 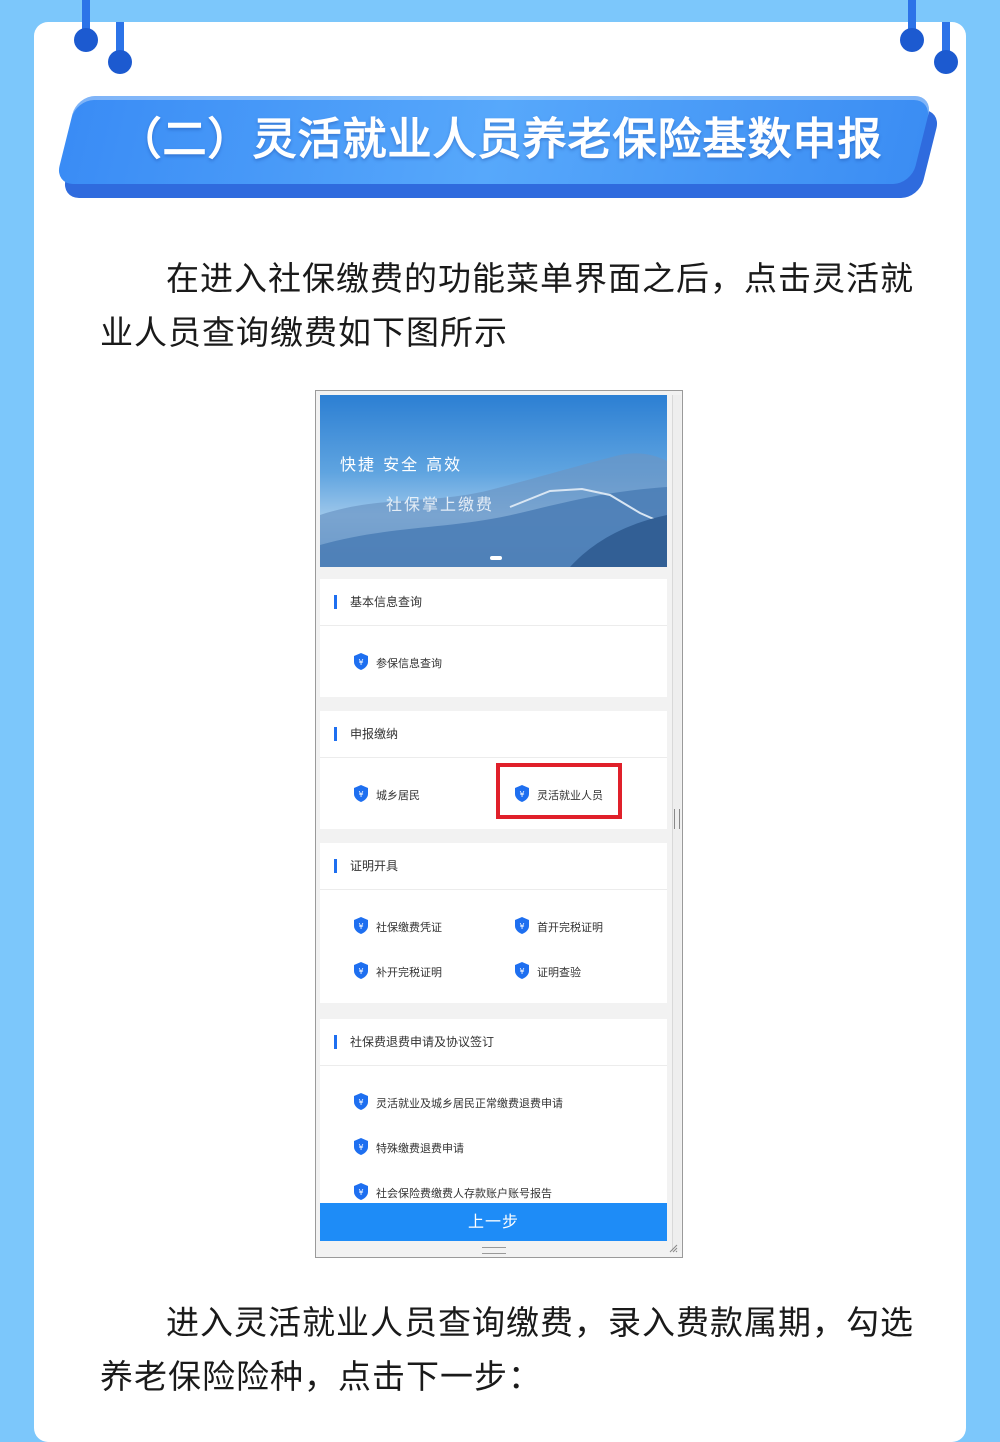 What do you see at coordinates (500, 139) in the screenshot?
I see `section-banner-title: （二）灵活就业人员养老保险基数申报` at bounding box center [500, 139].